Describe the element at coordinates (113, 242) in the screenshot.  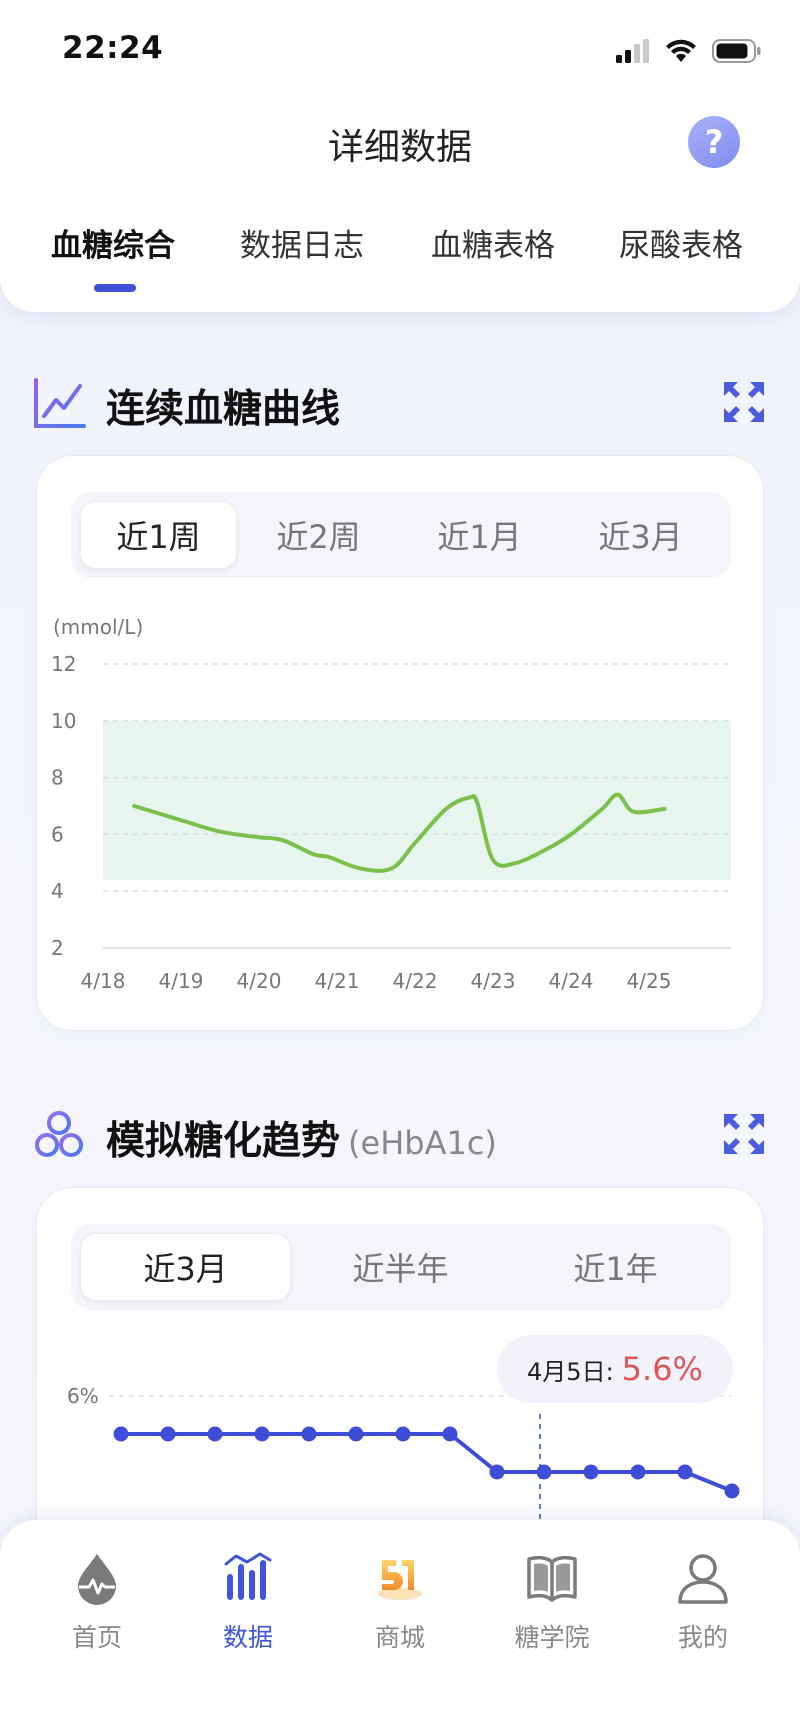
I see `tab-glucose-overview: 血糖综合` at that location.